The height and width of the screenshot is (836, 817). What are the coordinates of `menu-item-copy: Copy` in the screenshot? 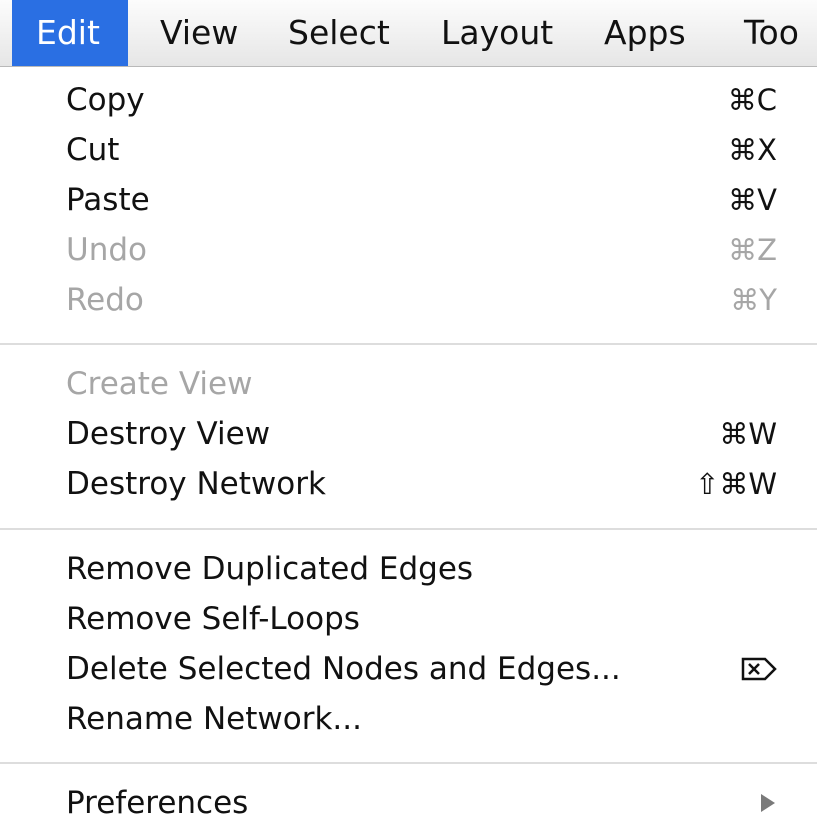 It's located at (105, 100).